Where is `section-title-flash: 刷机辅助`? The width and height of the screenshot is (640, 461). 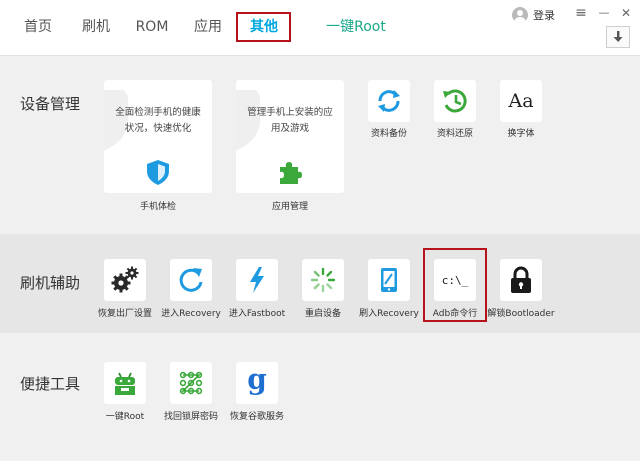 section-title-flash: 刷机辅助 is located at coordinates (50, 283).